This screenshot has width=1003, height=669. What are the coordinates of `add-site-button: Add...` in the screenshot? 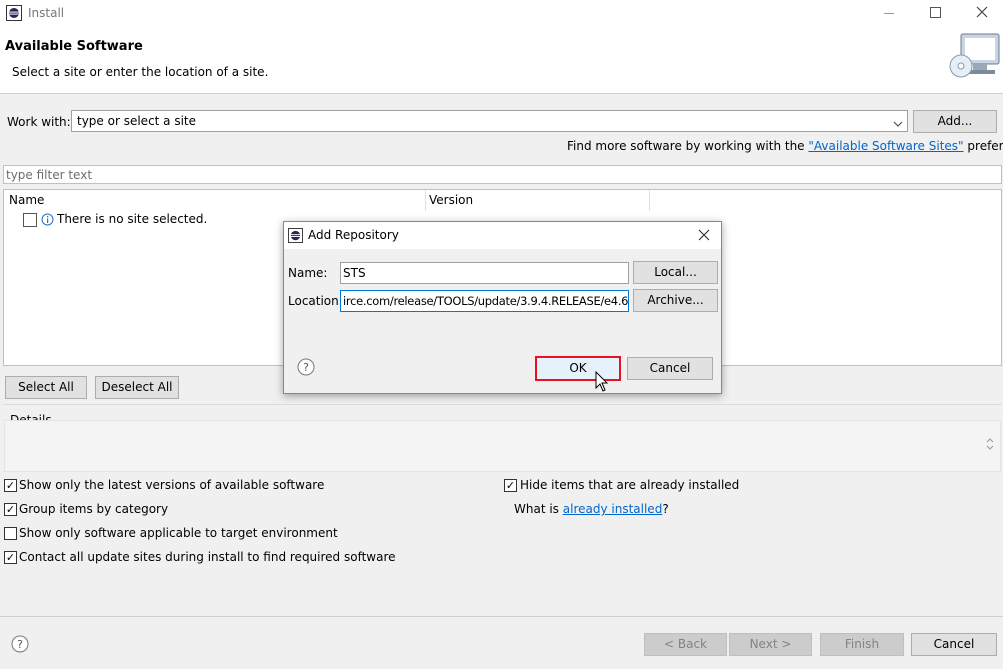 It's located at (955, 121).